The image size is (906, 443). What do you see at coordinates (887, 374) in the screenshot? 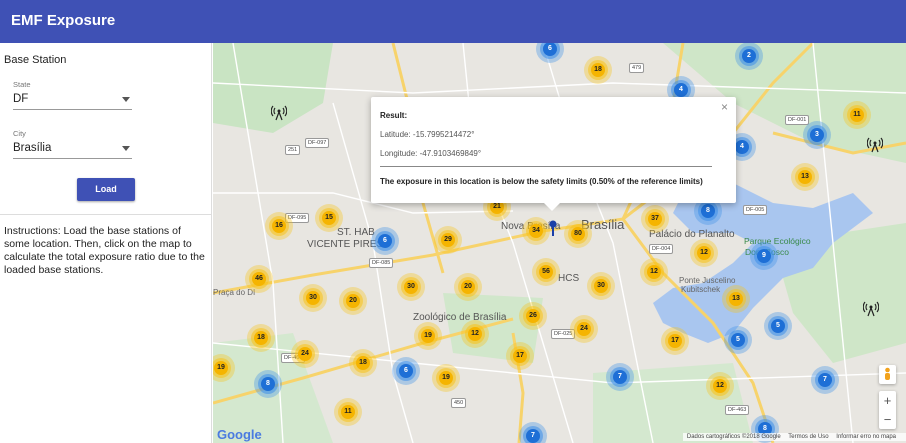
I see `street-view-button` at bounding box center [887, 374].